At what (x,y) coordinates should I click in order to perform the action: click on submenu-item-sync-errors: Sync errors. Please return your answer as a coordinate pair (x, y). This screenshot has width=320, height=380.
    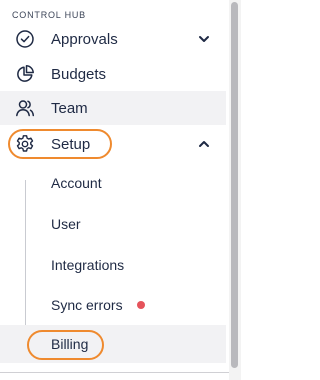
    Looking at the image, I should click on (113, 305).